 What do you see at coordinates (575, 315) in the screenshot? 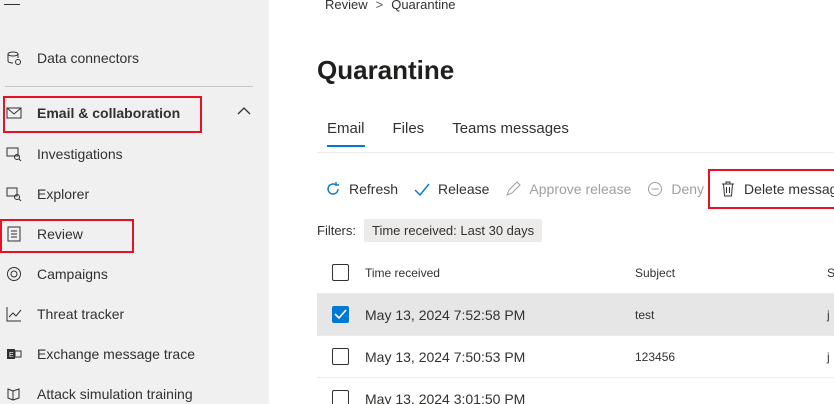
I see `table-row: May 13, 2024 7:52:58 PM test j` at bounding box center [575, 315].